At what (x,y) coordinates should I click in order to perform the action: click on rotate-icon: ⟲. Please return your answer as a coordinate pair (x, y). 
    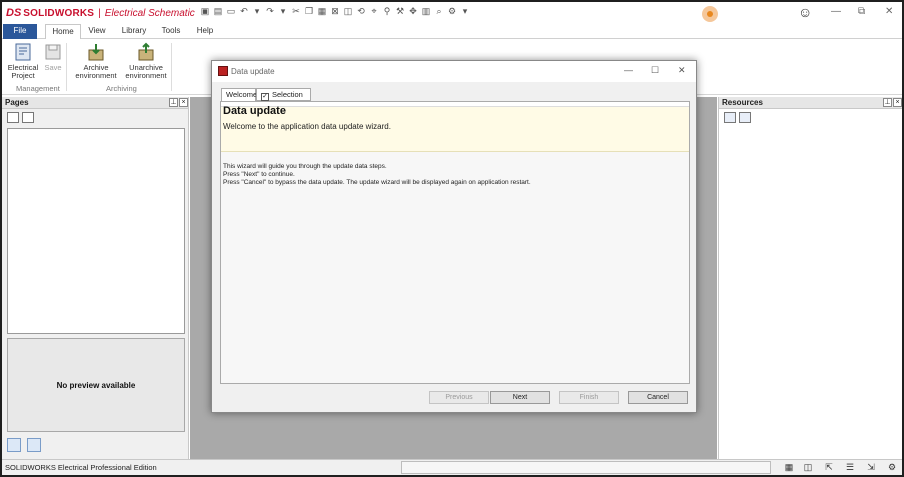
    Looking at the image, I should click on (361, 11).